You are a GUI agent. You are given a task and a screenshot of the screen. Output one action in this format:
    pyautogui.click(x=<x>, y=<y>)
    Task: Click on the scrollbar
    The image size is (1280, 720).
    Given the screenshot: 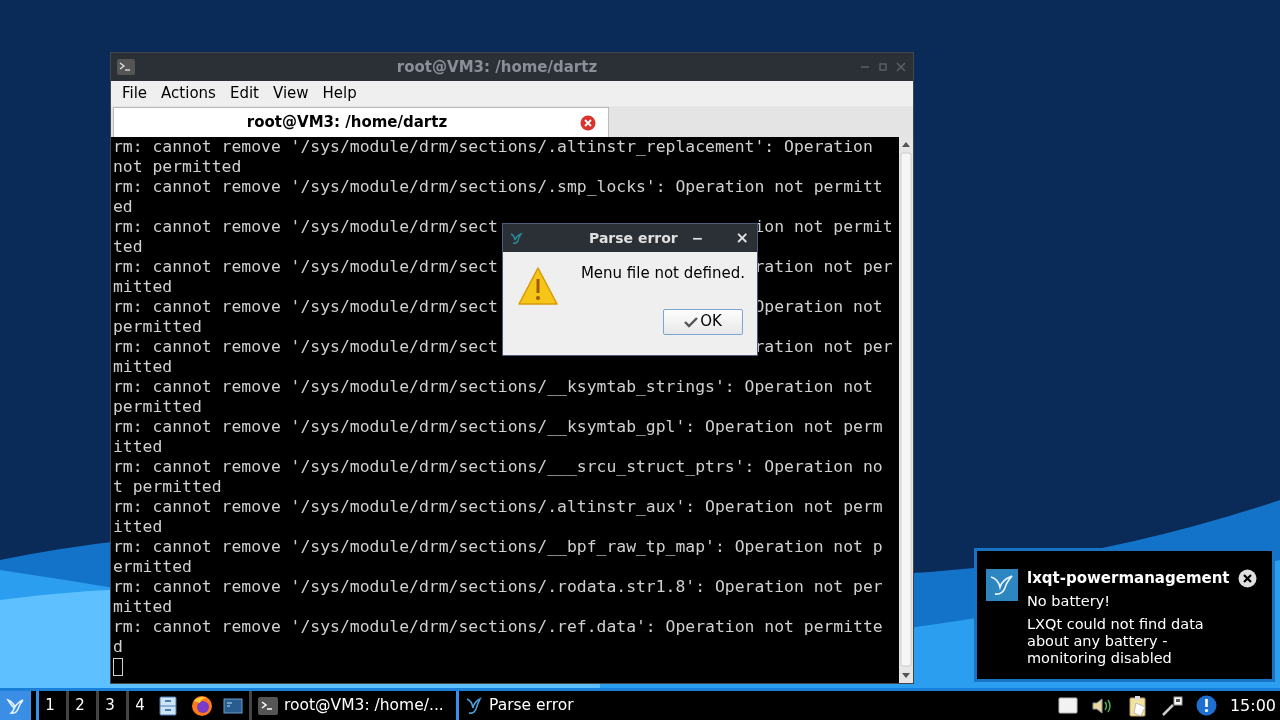 What is the action you would take?
    pyautogui.click(x=906, y=410)
    